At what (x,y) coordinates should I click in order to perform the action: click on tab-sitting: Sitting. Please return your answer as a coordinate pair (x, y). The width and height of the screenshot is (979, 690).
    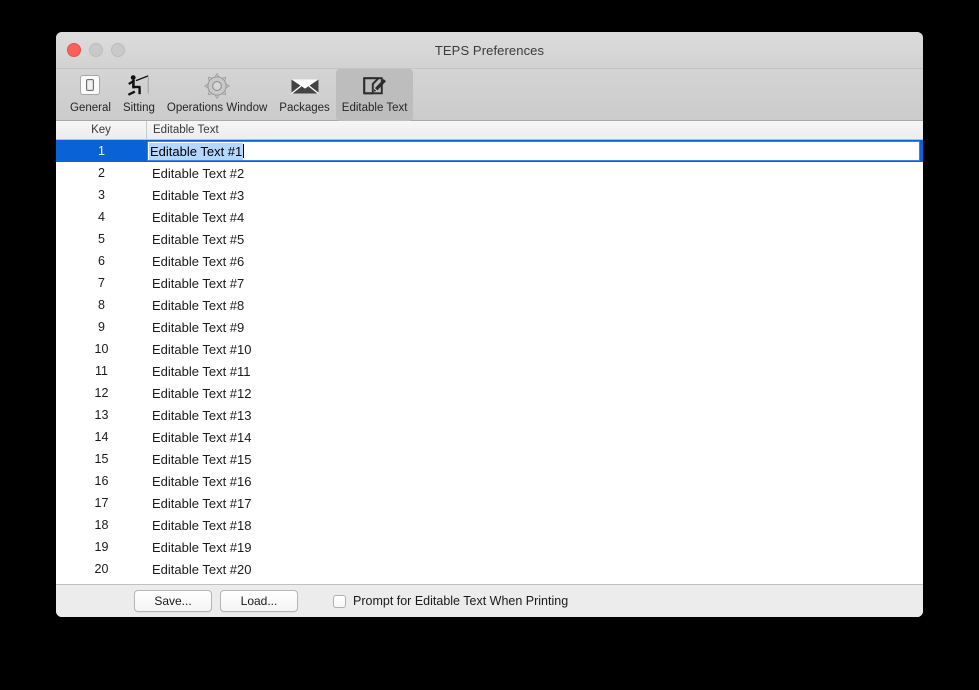
    Looking at the image, I should click on (139, 95).